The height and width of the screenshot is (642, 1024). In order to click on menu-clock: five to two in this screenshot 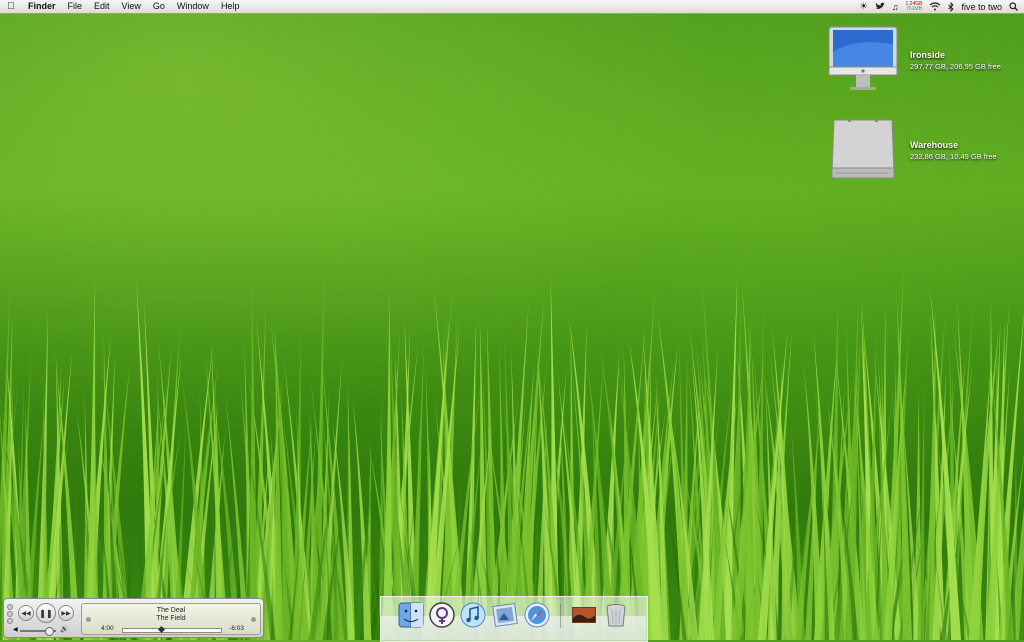, I will do `click(981, 7)`.